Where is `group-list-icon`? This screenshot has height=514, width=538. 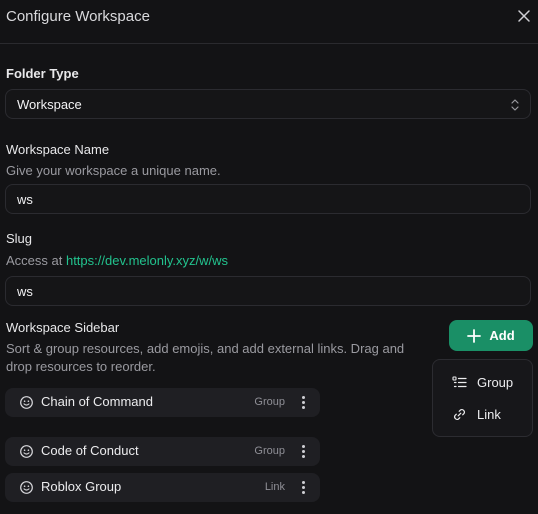
group-list-icon is located at coordinates (459, 381).